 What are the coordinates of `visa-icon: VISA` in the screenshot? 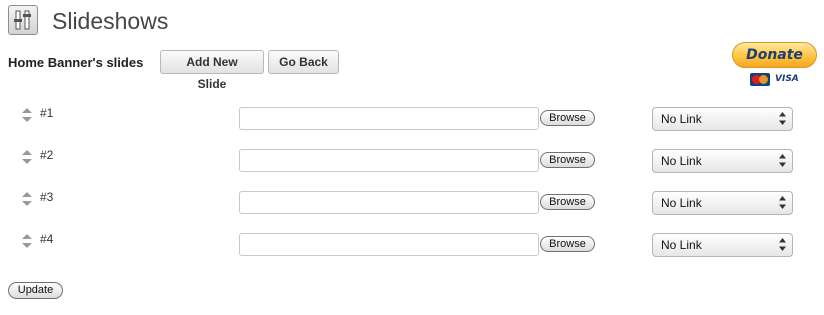 It's located at (787, 79).